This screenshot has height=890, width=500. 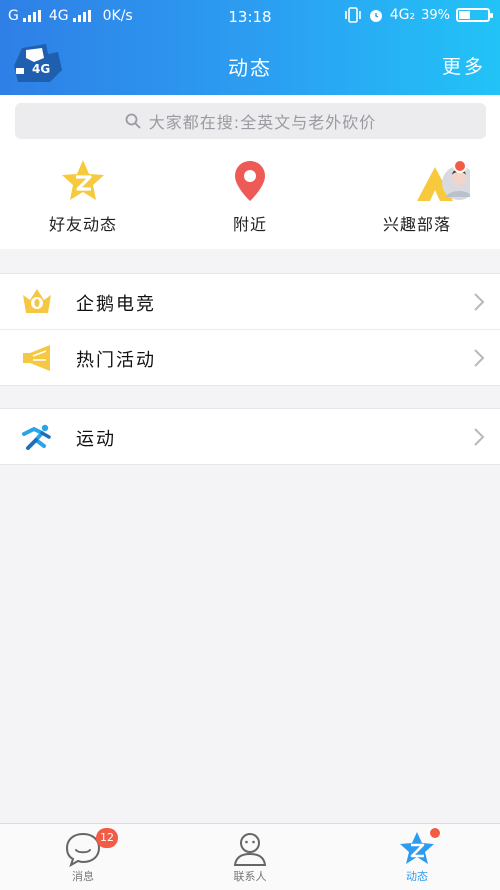 I want to click on tab-label: 动态, so click(x=417, y=876).